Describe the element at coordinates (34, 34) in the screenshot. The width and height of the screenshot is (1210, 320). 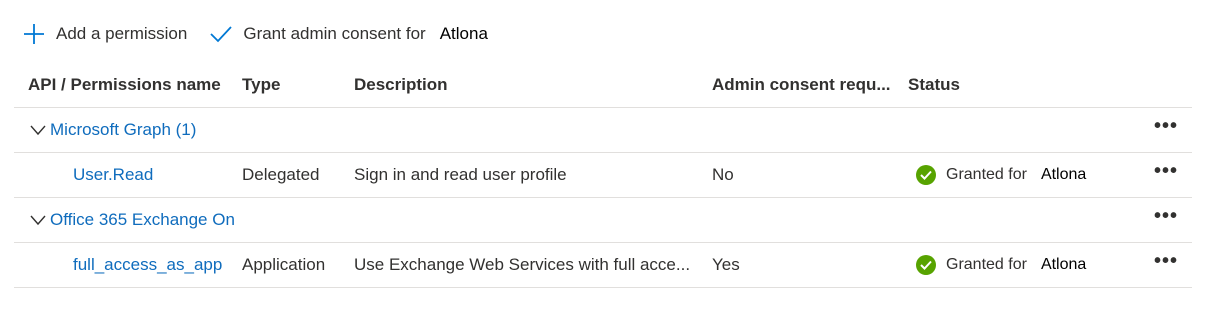
I see `plus-icon` at that location.